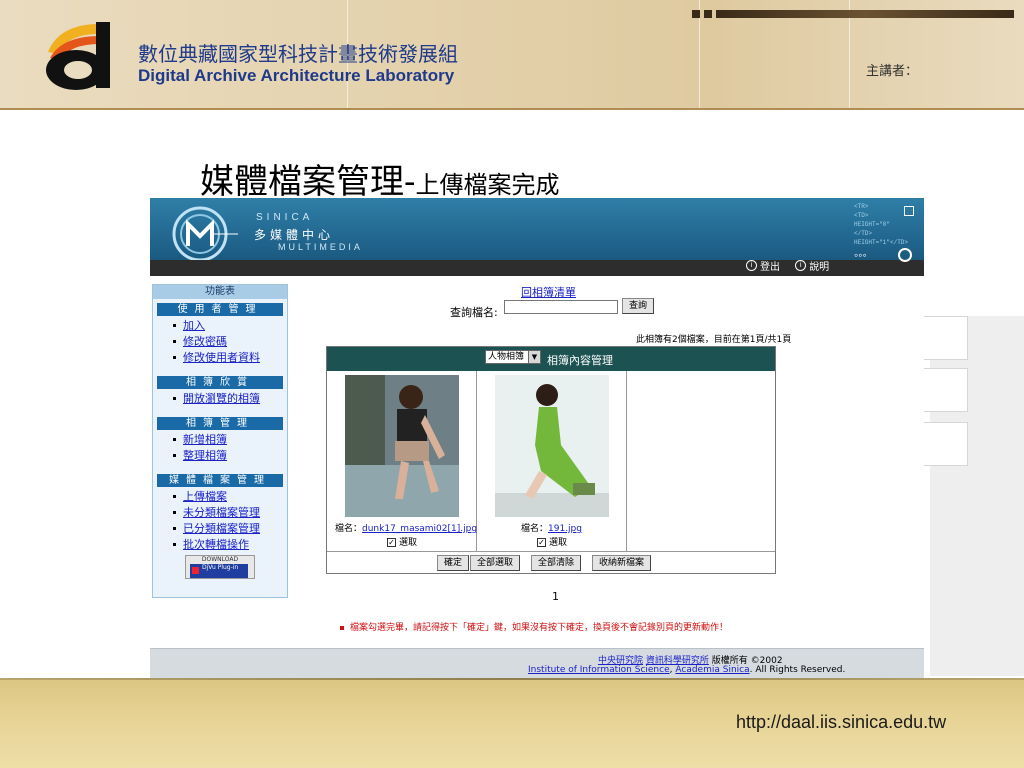 Image resolution: width=1024 pixels, height=768 pixels. I want to click on slide-title: 媒體檔案管理-上傳檔案完成, so click(380, 178).